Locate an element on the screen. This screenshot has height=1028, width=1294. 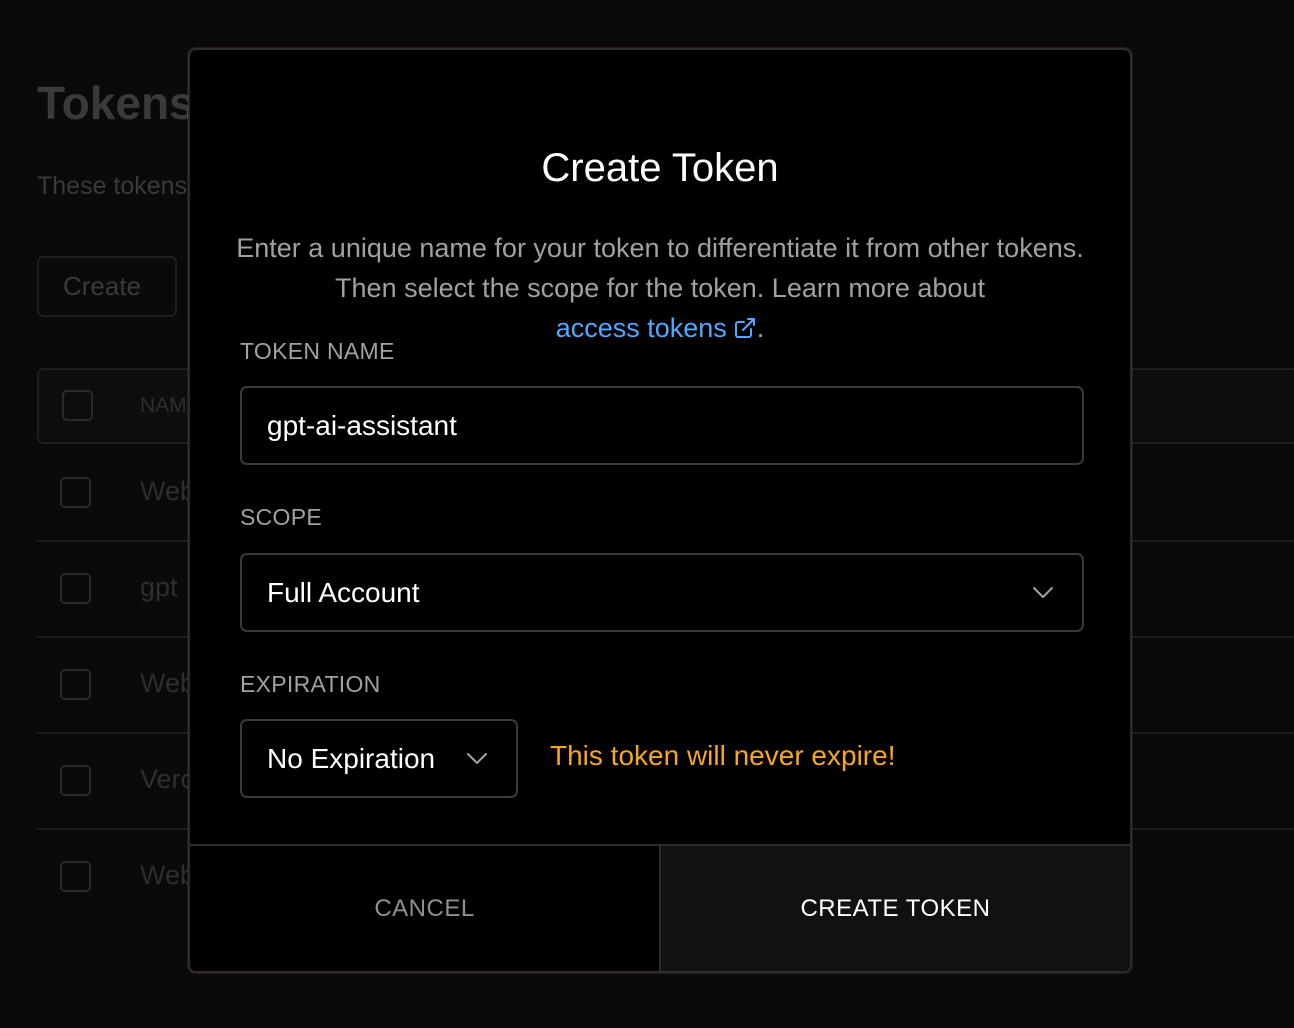
token-name-input is located at coordinates (662, 425).